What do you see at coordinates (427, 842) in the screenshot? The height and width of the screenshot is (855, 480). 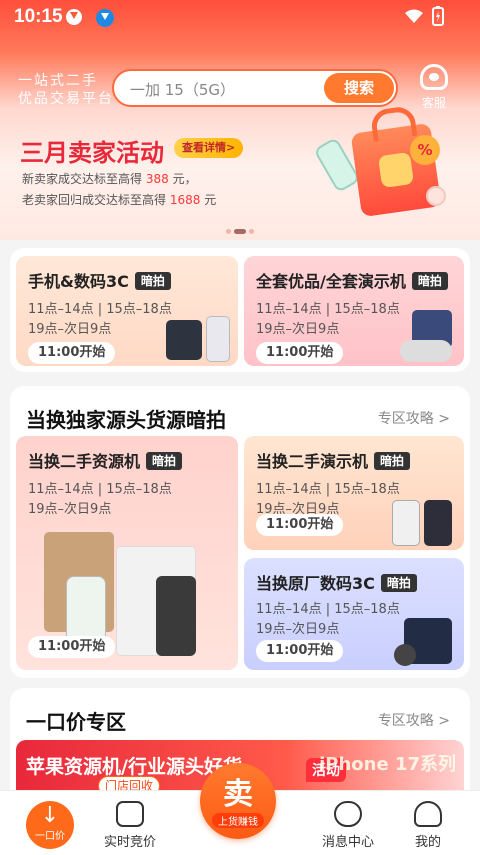 I see `nav-mine-label: 我的` at bounding box center [427, 842].